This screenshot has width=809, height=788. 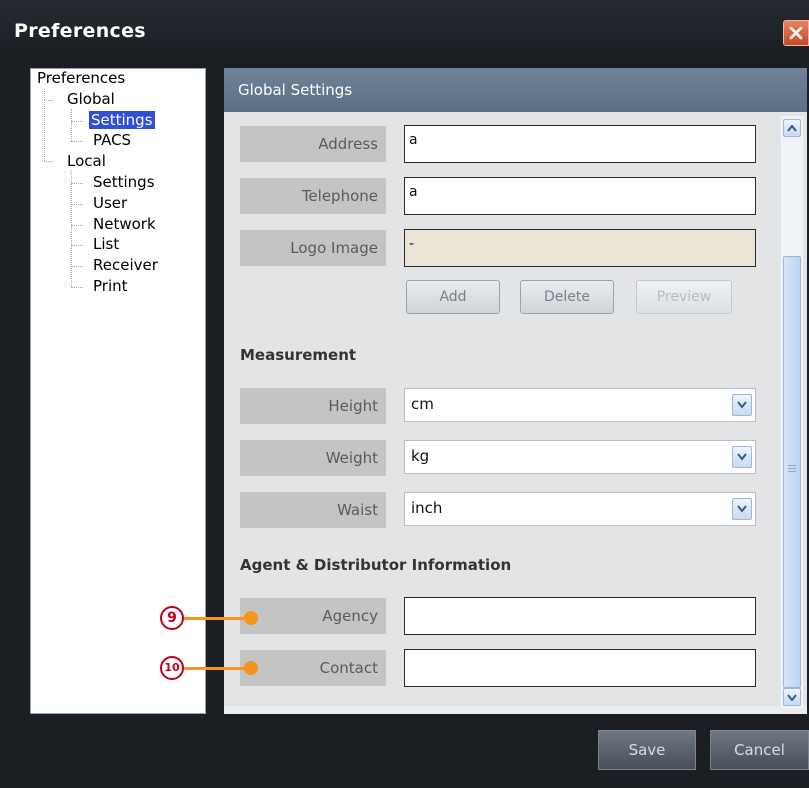 I want to click on callout-9-badge: 9, so click(x=172, y=618).